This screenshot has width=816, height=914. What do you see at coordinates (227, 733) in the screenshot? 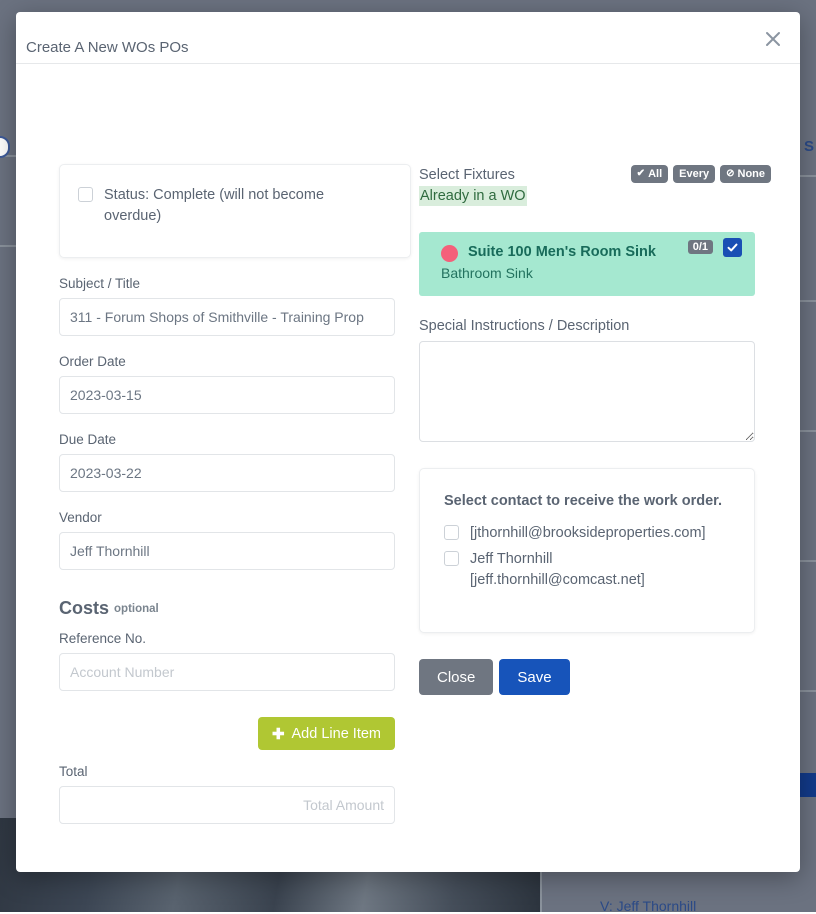
I see `add-line-item-row: ✚ Add Line Item` at bounding box center [227, 733].